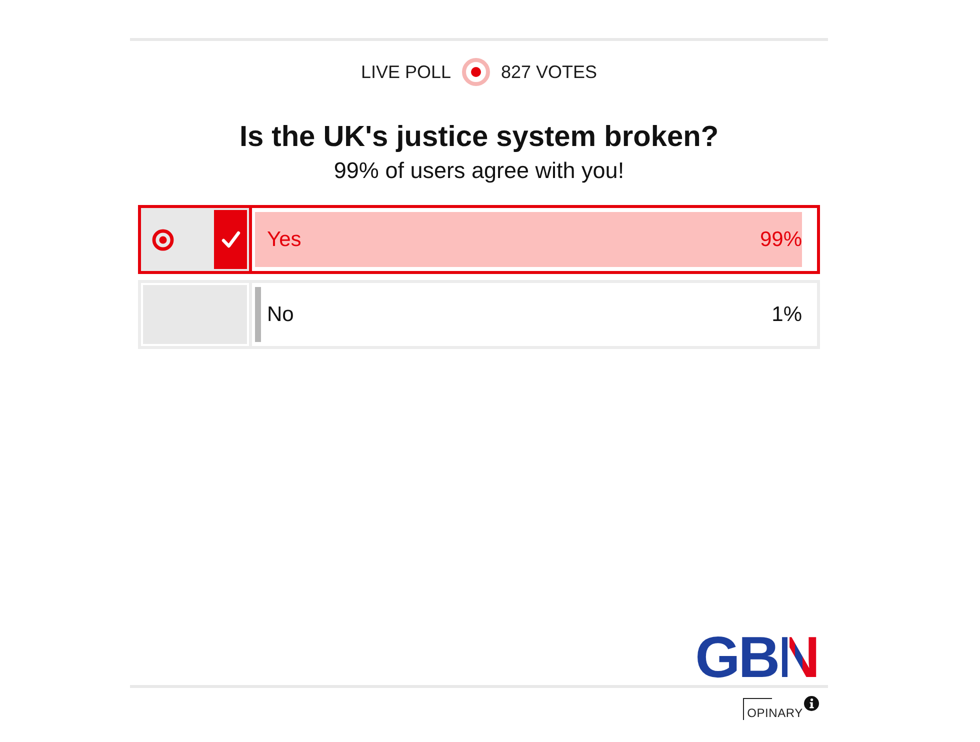 This screenshot has height=742, width=980. Describe the element at coordinates (549, 72) in the screenshot. I see `vote-count: 827 VOTES` at that location.